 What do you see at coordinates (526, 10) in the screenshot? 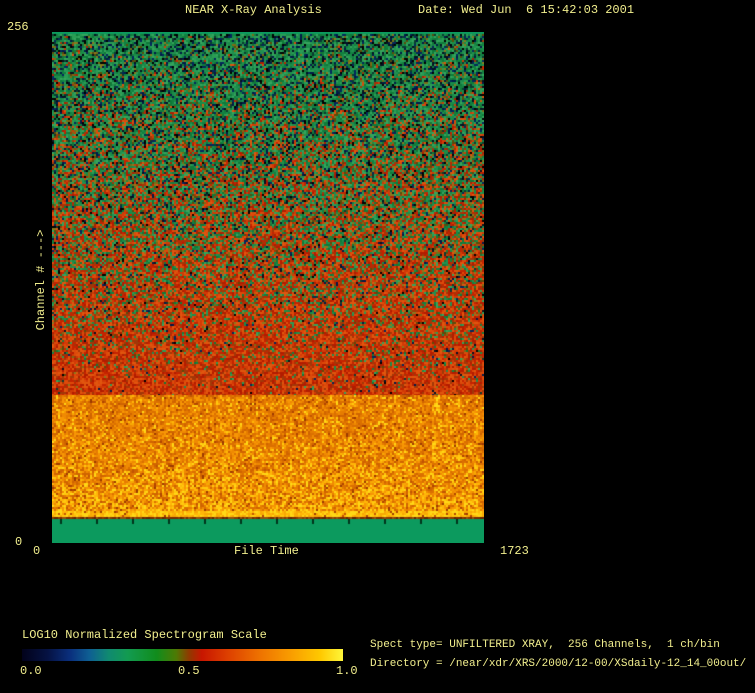
I see `date-label: Date: Wed Jun 6 15:42:03 2001` at bounding box center [526, 10].